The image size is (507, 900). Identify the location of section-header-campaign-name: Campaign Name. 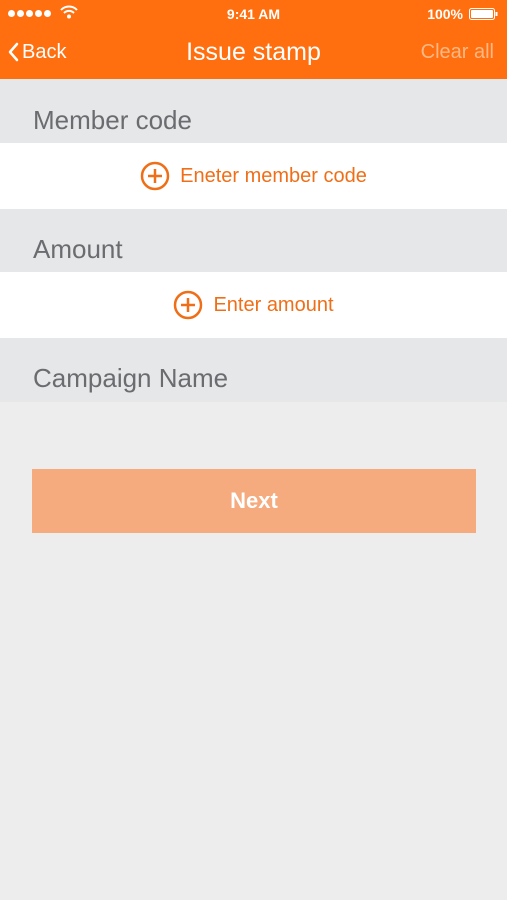
(253, 370).